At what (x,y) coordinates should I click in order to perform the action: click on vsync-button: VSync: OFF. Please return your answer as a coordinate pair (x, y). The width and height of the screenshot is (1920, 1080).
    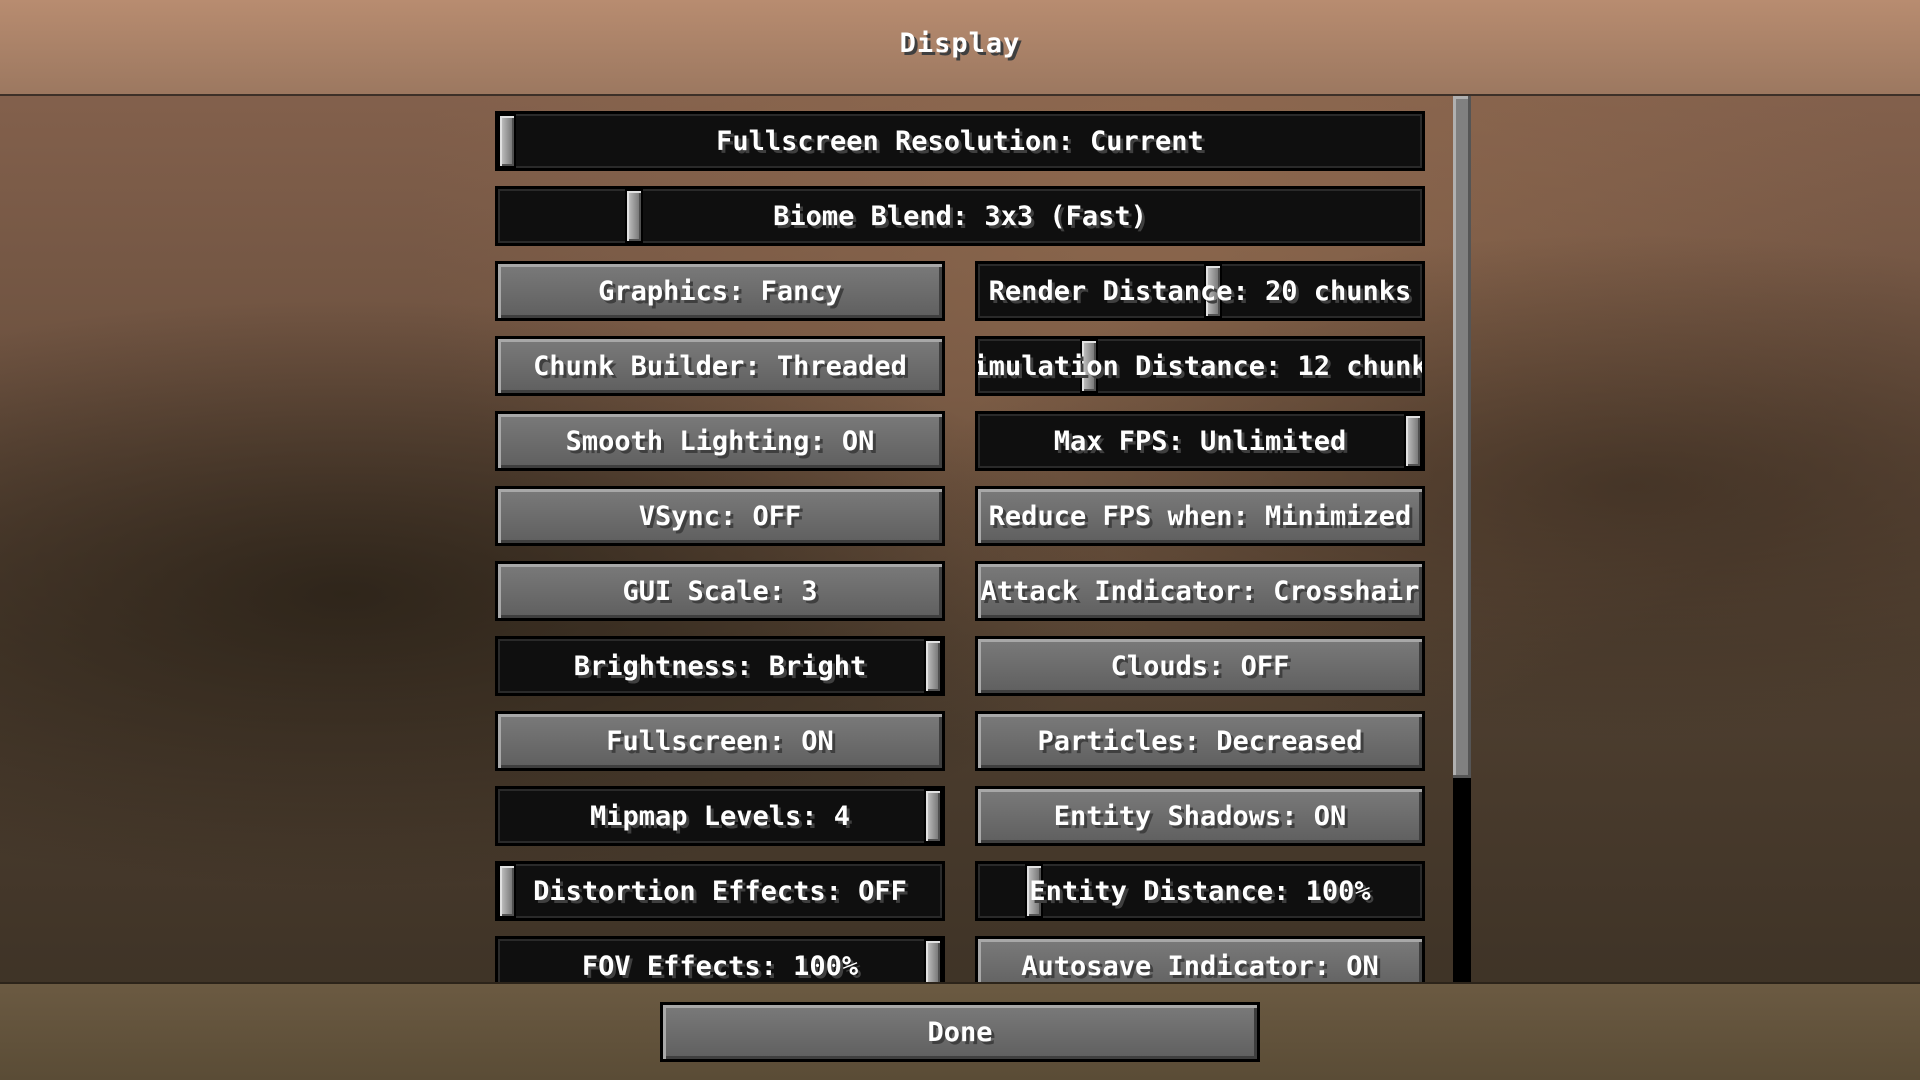
    Looking at the image, I should click on (720, 516).